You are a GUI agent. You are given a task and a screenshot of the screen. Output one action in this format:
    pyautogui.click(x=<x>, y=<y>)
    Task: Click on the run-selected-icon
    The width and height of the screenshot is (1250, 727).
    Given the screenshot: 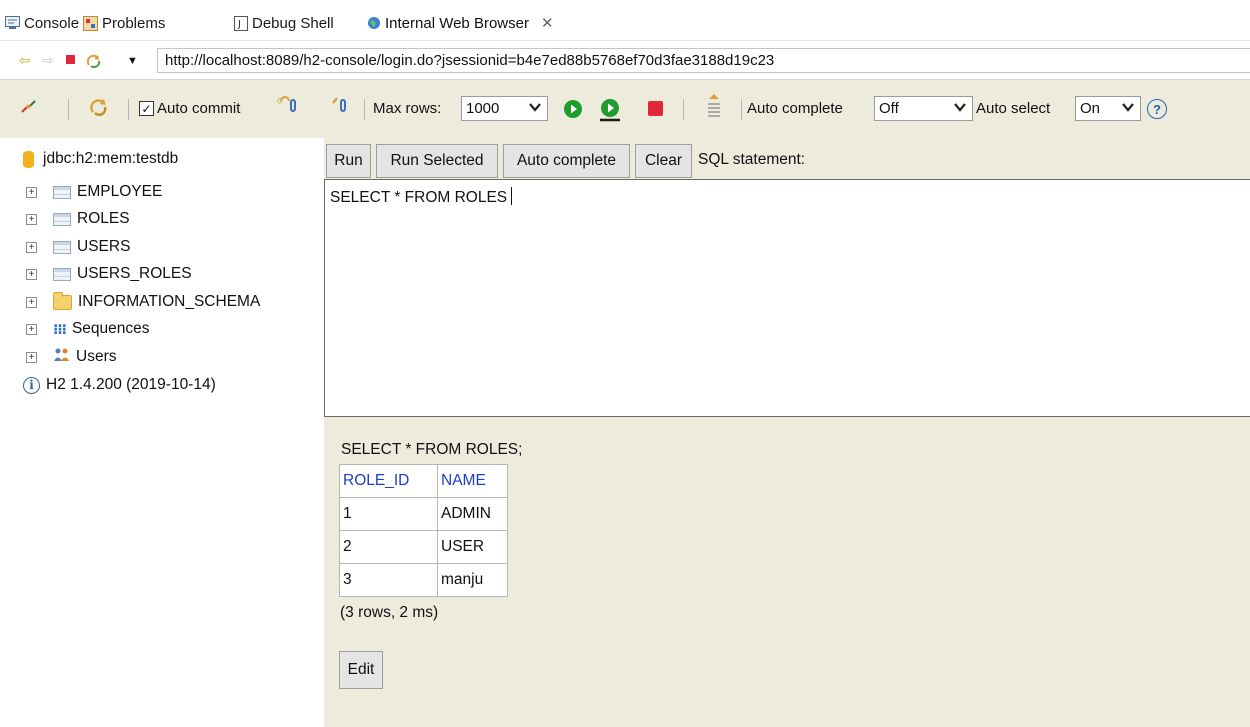 What is the action you would take?
    pyautogui.click(x=611, y=110)
    